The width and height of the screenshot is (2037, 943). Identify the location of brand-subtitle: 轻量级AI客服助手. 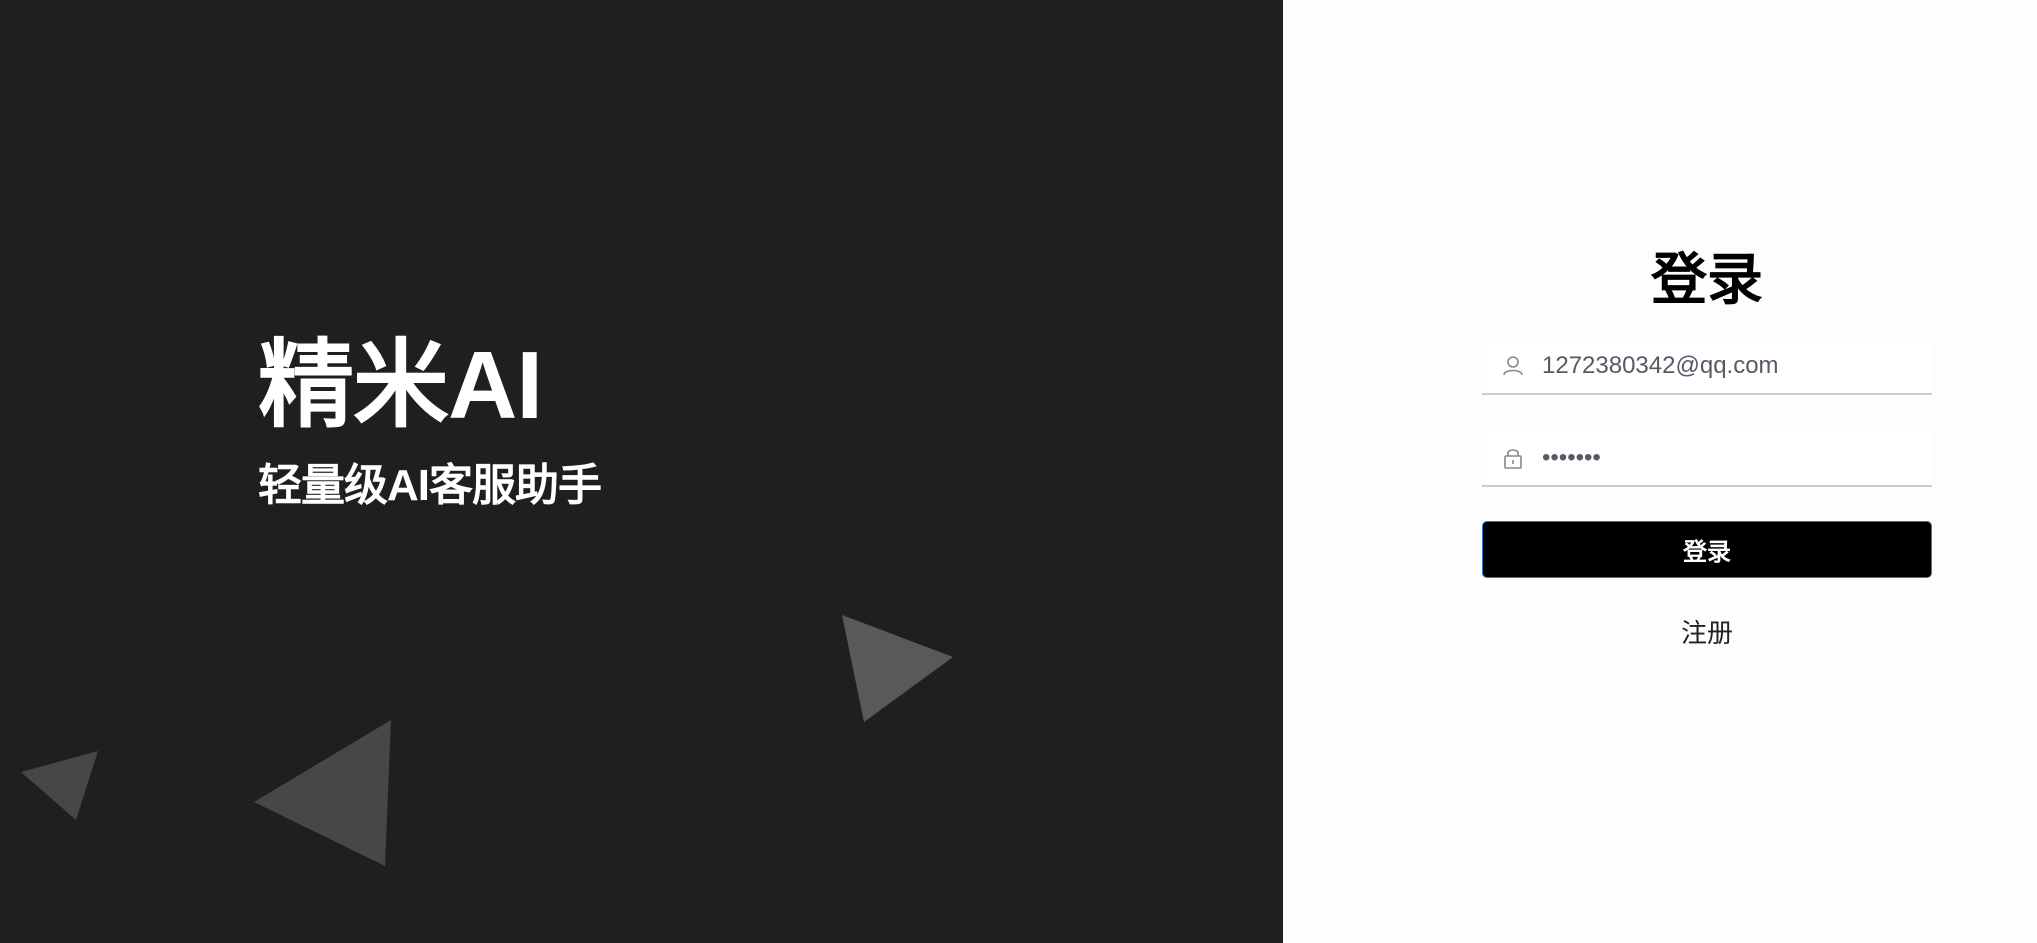
(430, 485).